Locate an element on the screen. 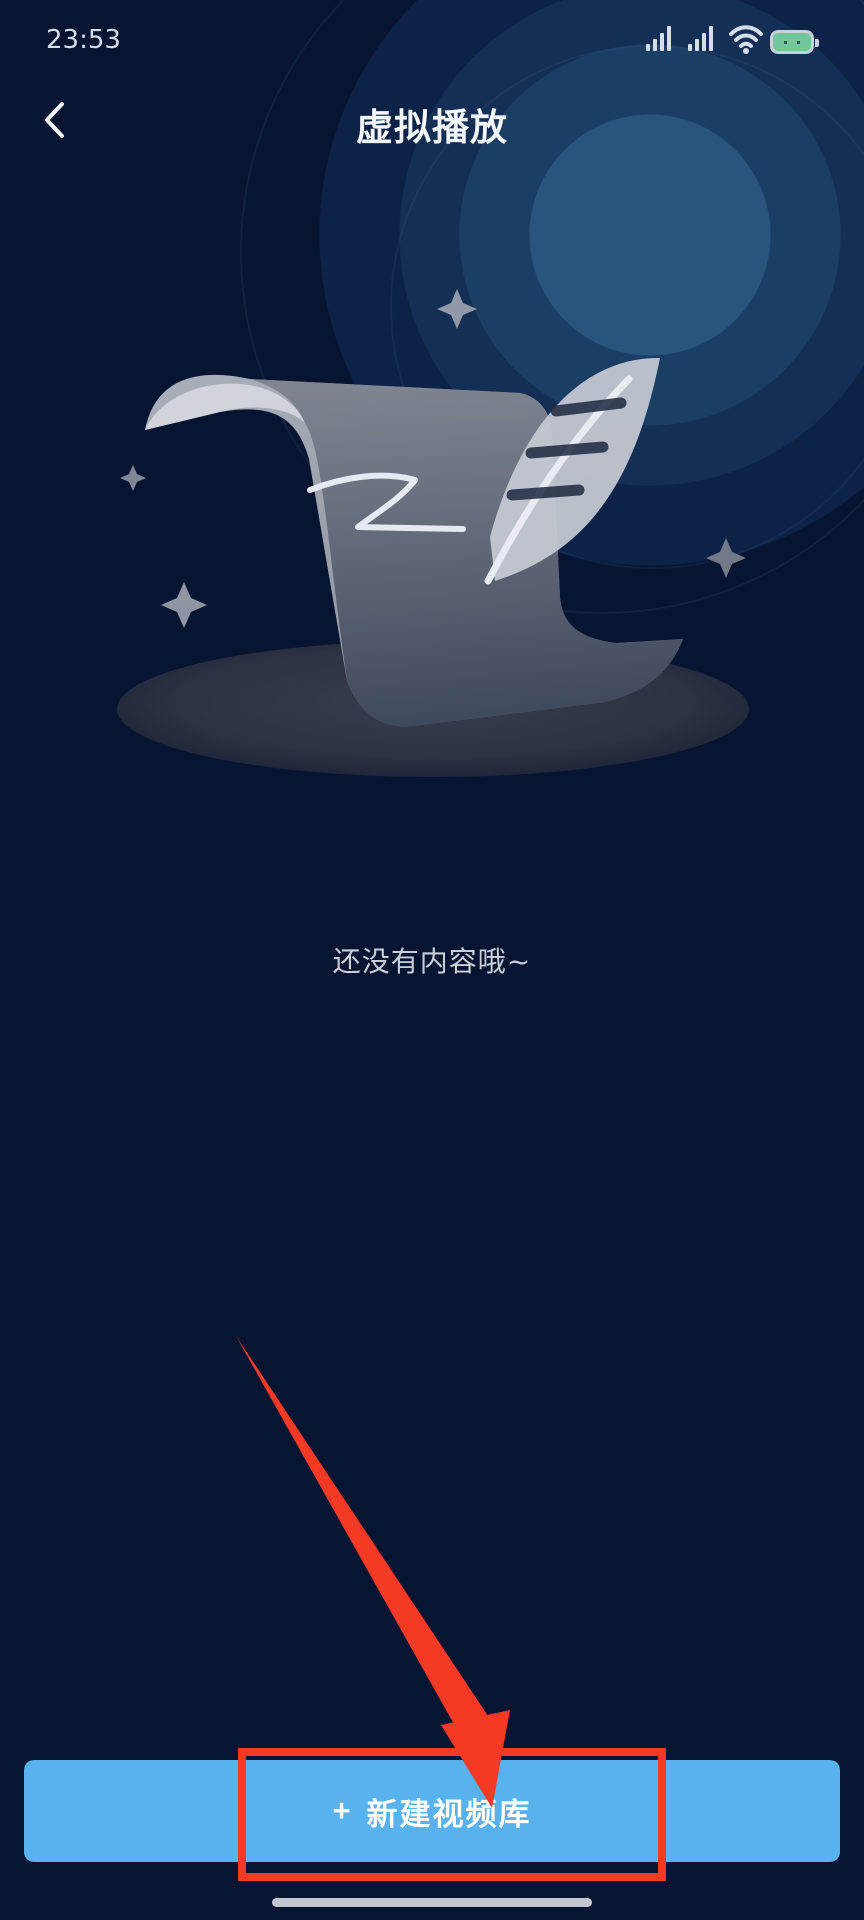 This screenshot has width=864, height=1920. plus-icon: + is located at coordinates (342, 1810).